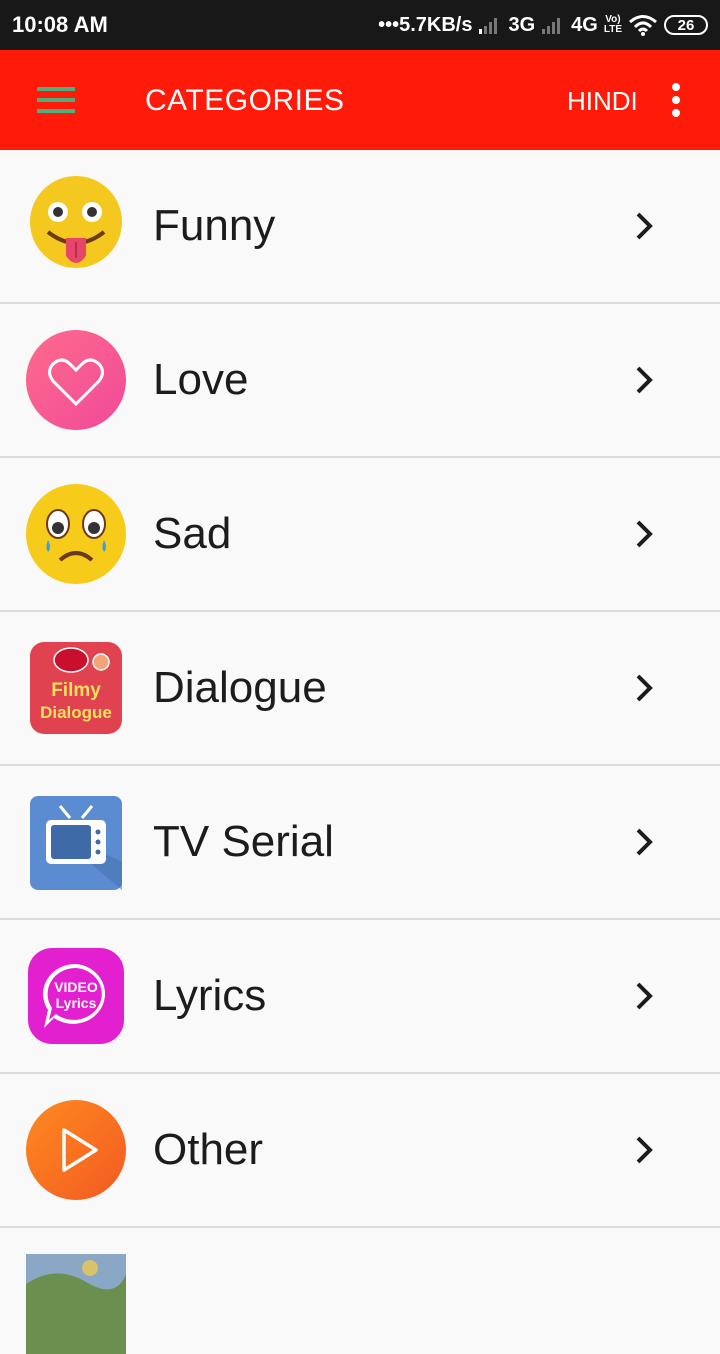  What do you see at coordinates (425, 24) in the screenshot?
I see `network-speed: •••5.7KB/s` at bounding box center [425, 24].